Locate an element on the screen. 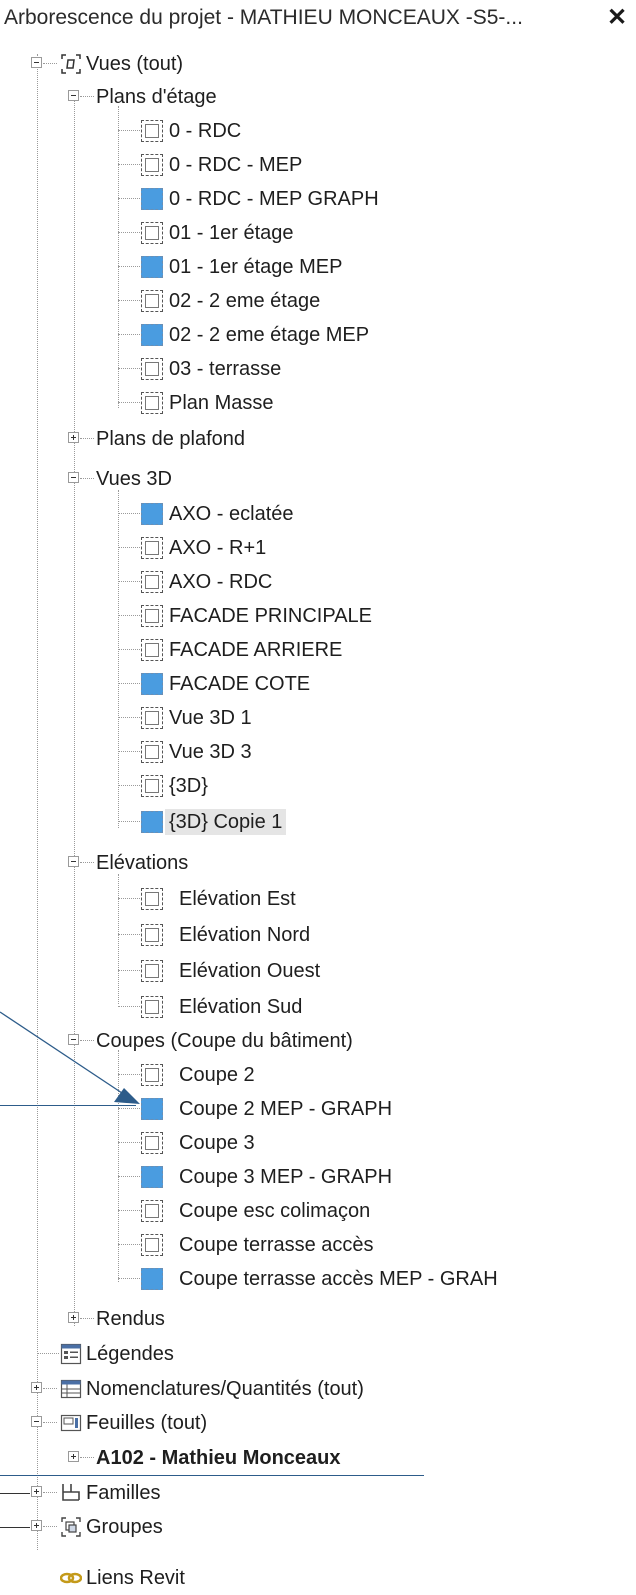  view-item: 0 - RDC - MEP GRAPH is located at coordinates (318, 199).